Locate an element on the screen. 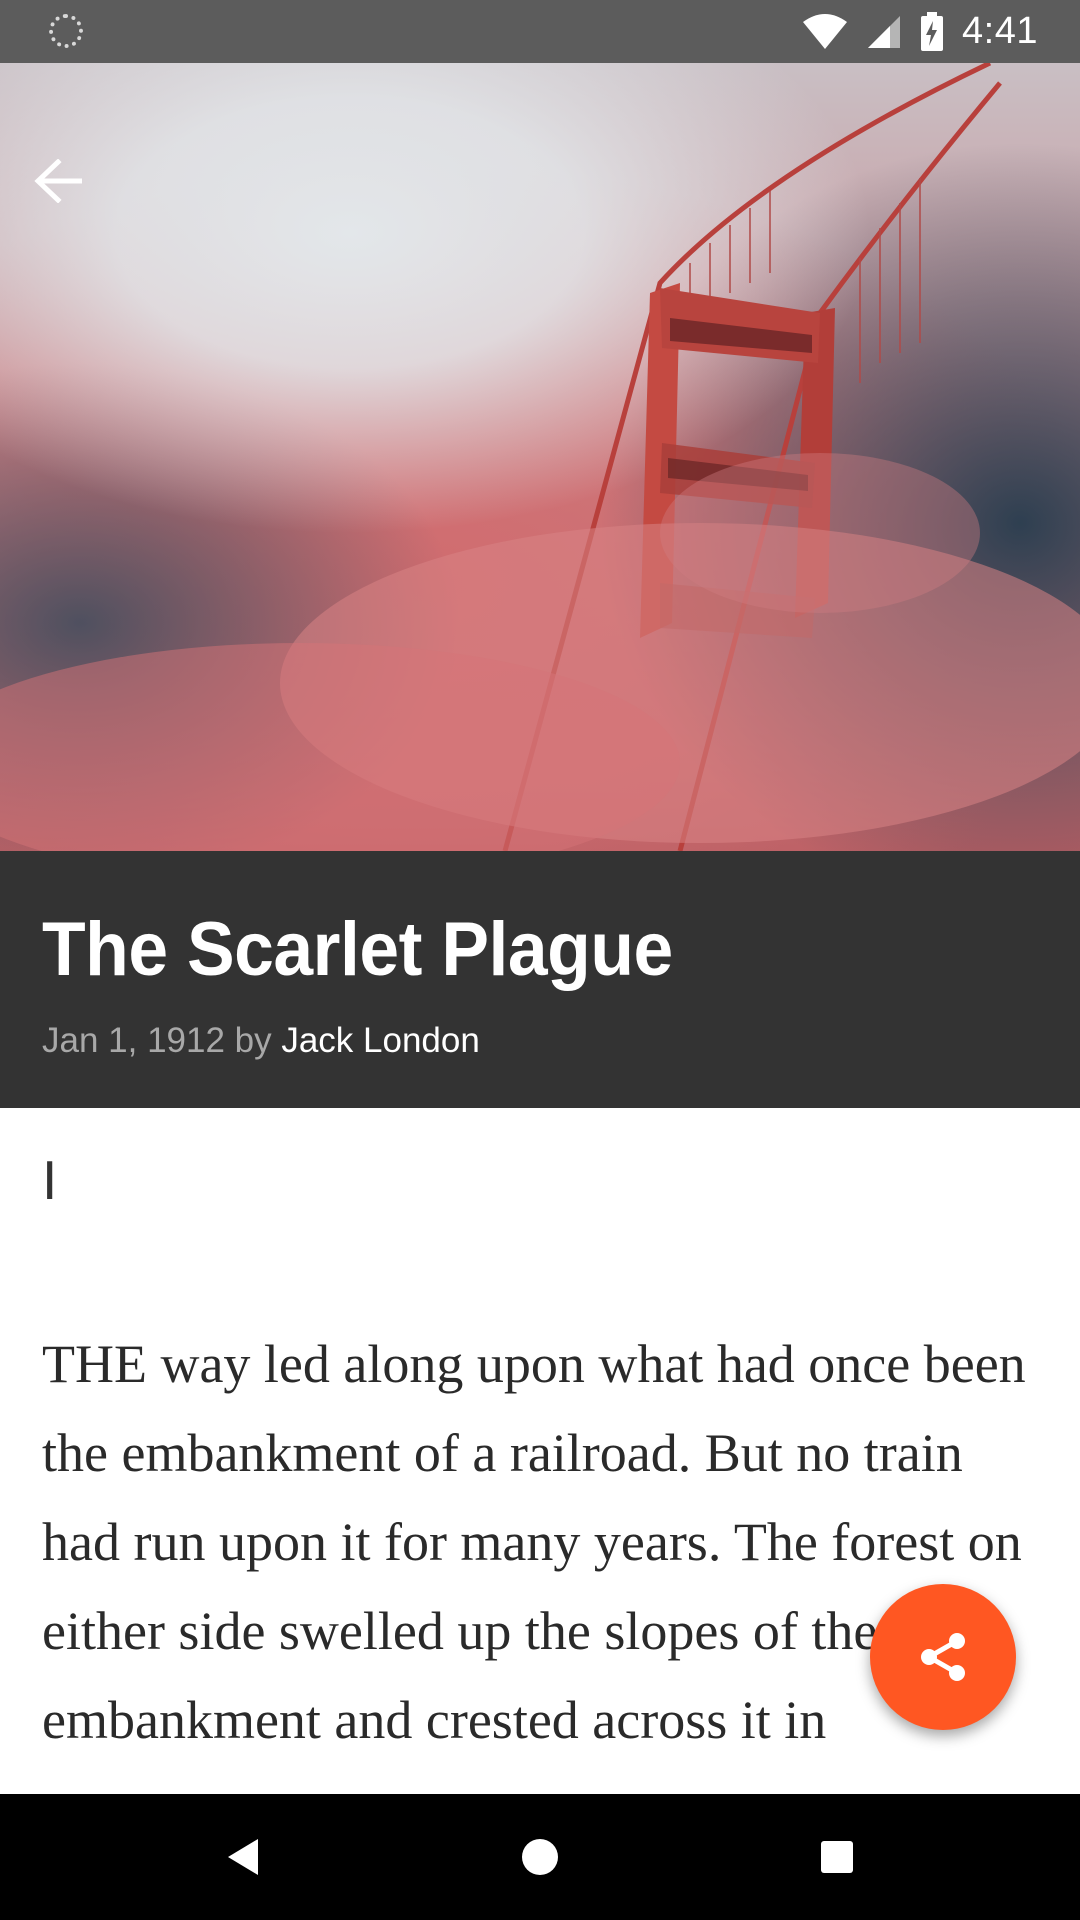 Image resolution: width=1080 pixels, height=1920 pixels. recents-square-icon is located at coordinates (837, 1857).